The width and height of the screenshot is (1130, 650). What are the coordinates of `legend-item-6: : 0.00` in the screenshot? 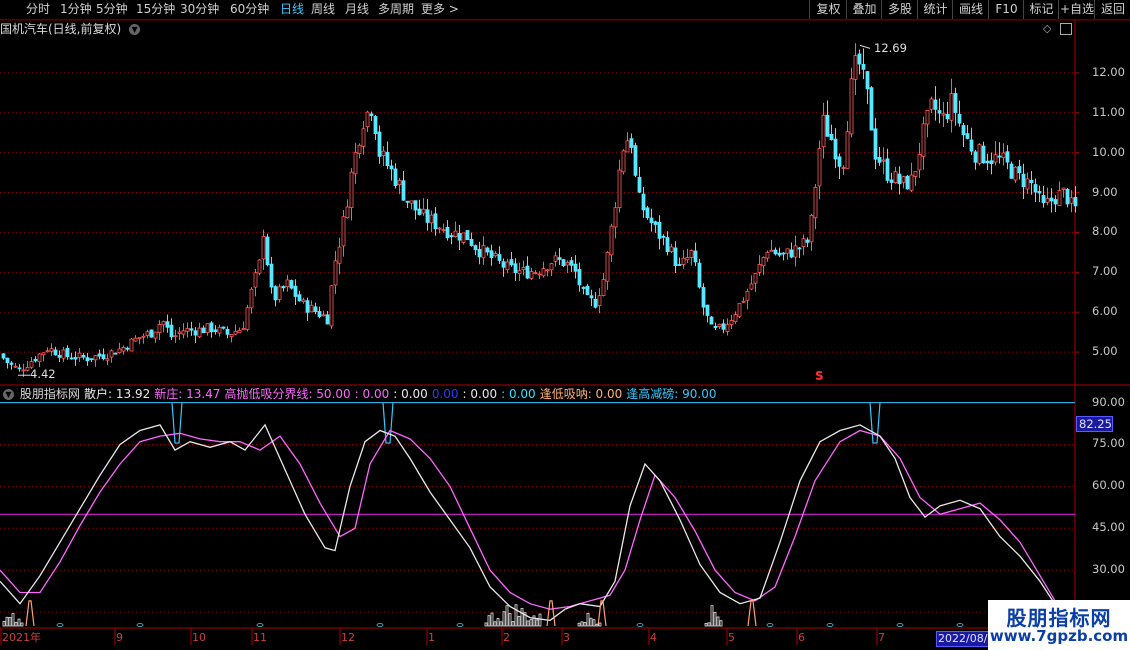 It's located at (480, 394).